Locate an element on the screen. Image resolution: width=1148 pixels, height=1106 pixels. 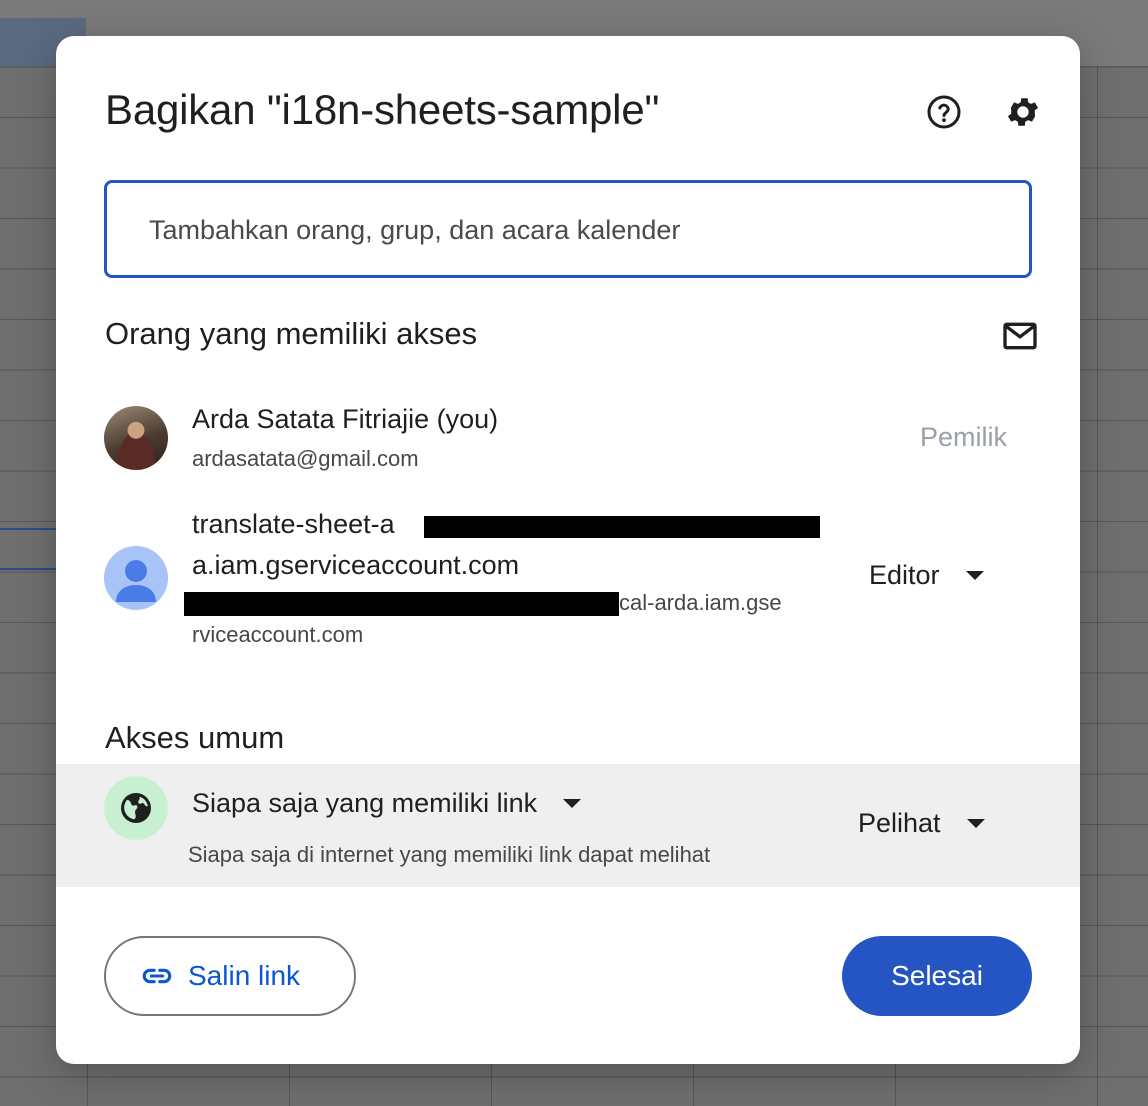
link-access-dropdown: Siapa saja yang memiliki link is located at coordinates (387, 803).